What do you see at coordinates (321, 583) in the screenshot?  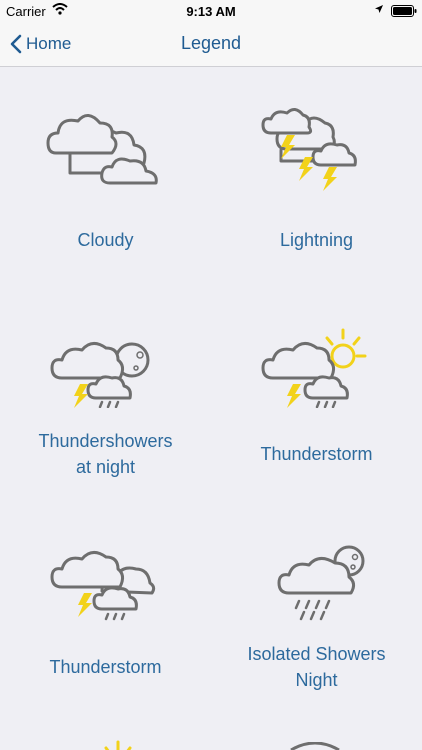 I see `isolated-showers-night-icon` at bounding box center [321, 583].